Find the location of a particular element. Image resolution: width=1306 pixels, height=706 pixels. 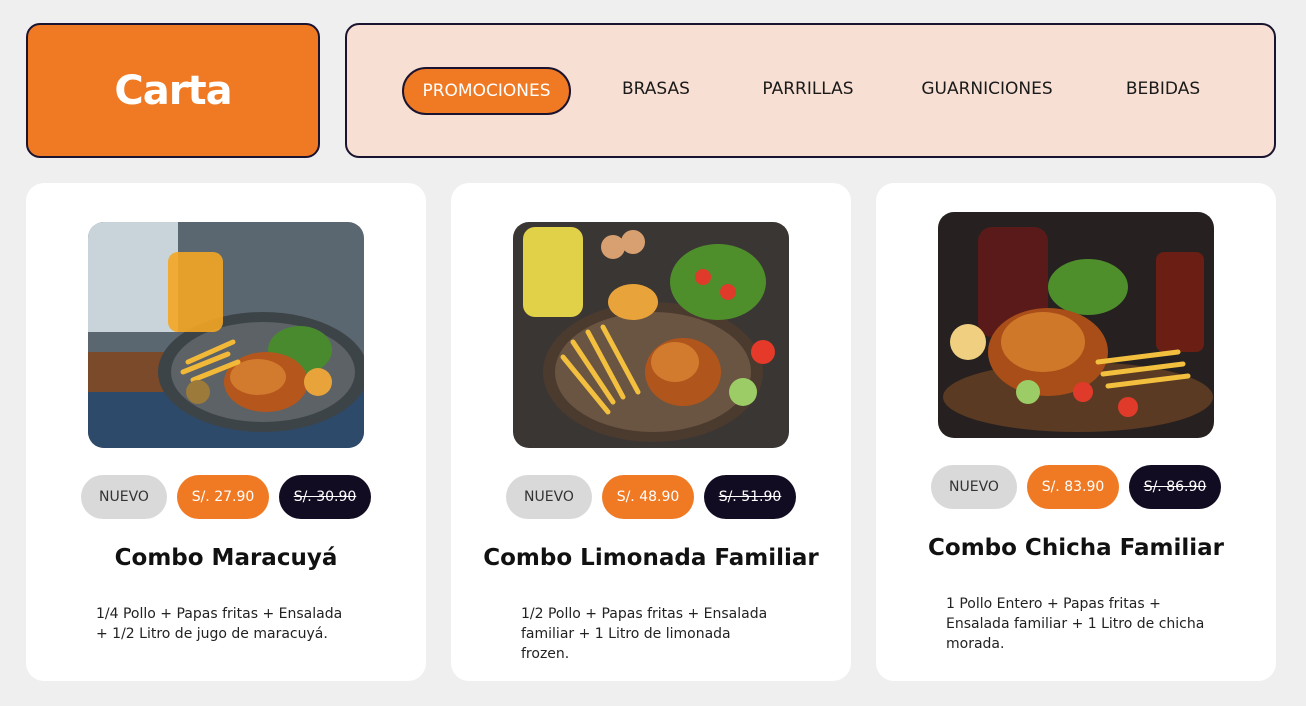

price-badge: S/. 27.90 is located at coordinates (223, 497).